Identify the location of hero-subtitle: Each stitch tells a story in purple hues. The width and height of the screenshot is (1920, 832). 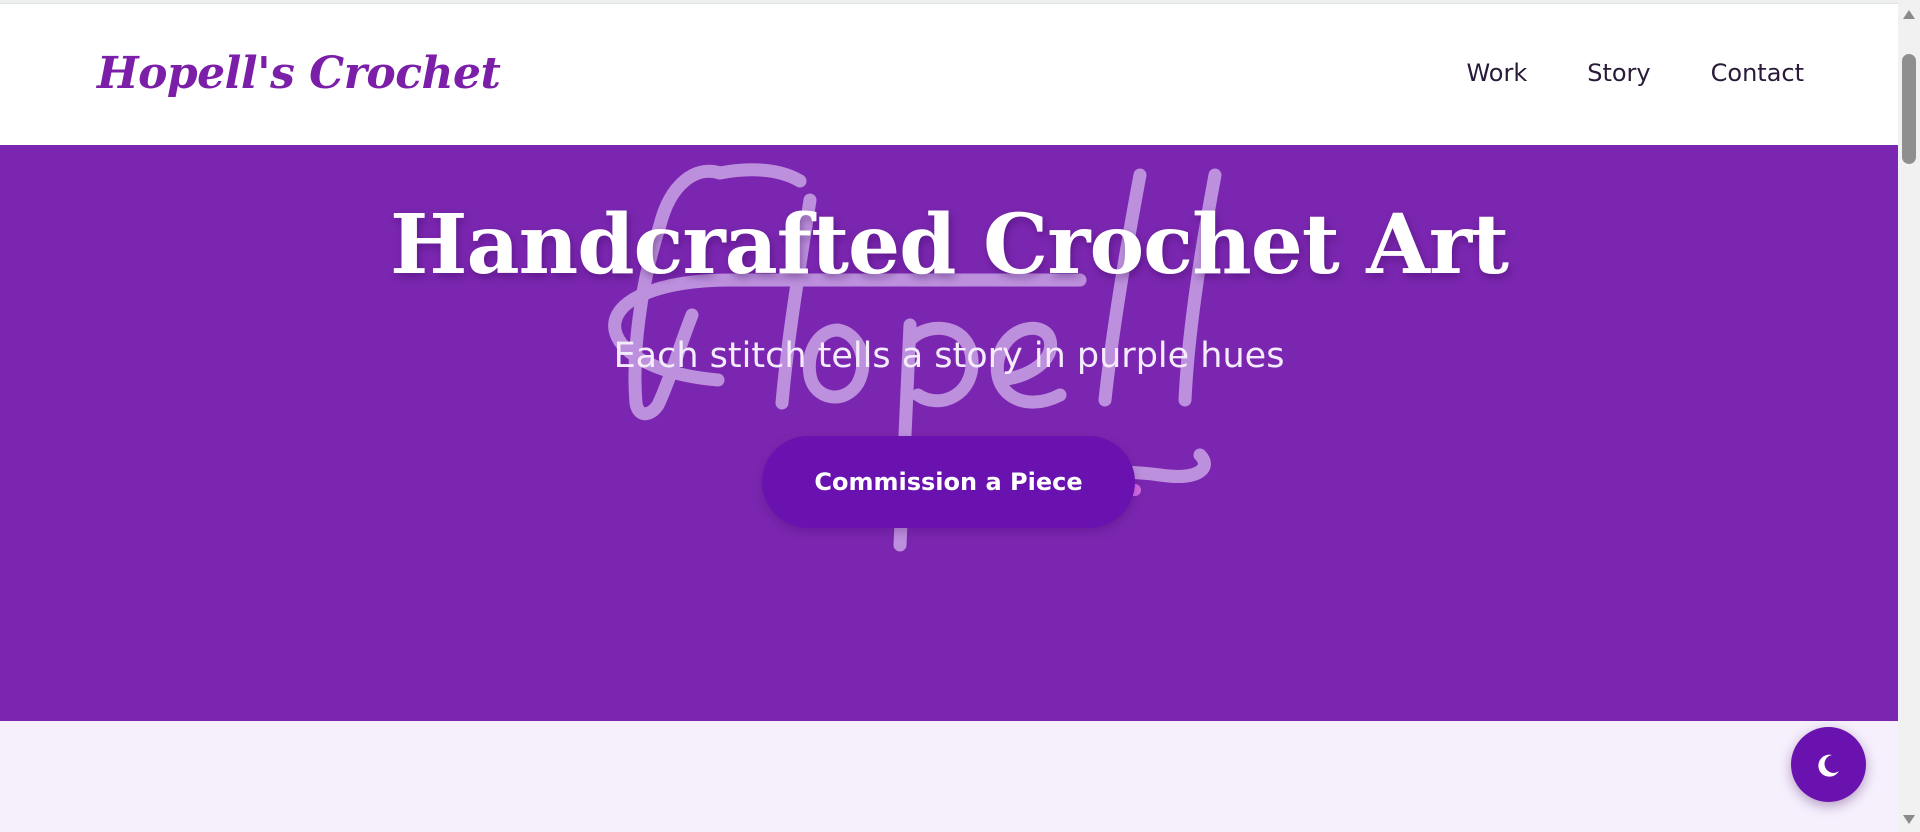
(949, 356).